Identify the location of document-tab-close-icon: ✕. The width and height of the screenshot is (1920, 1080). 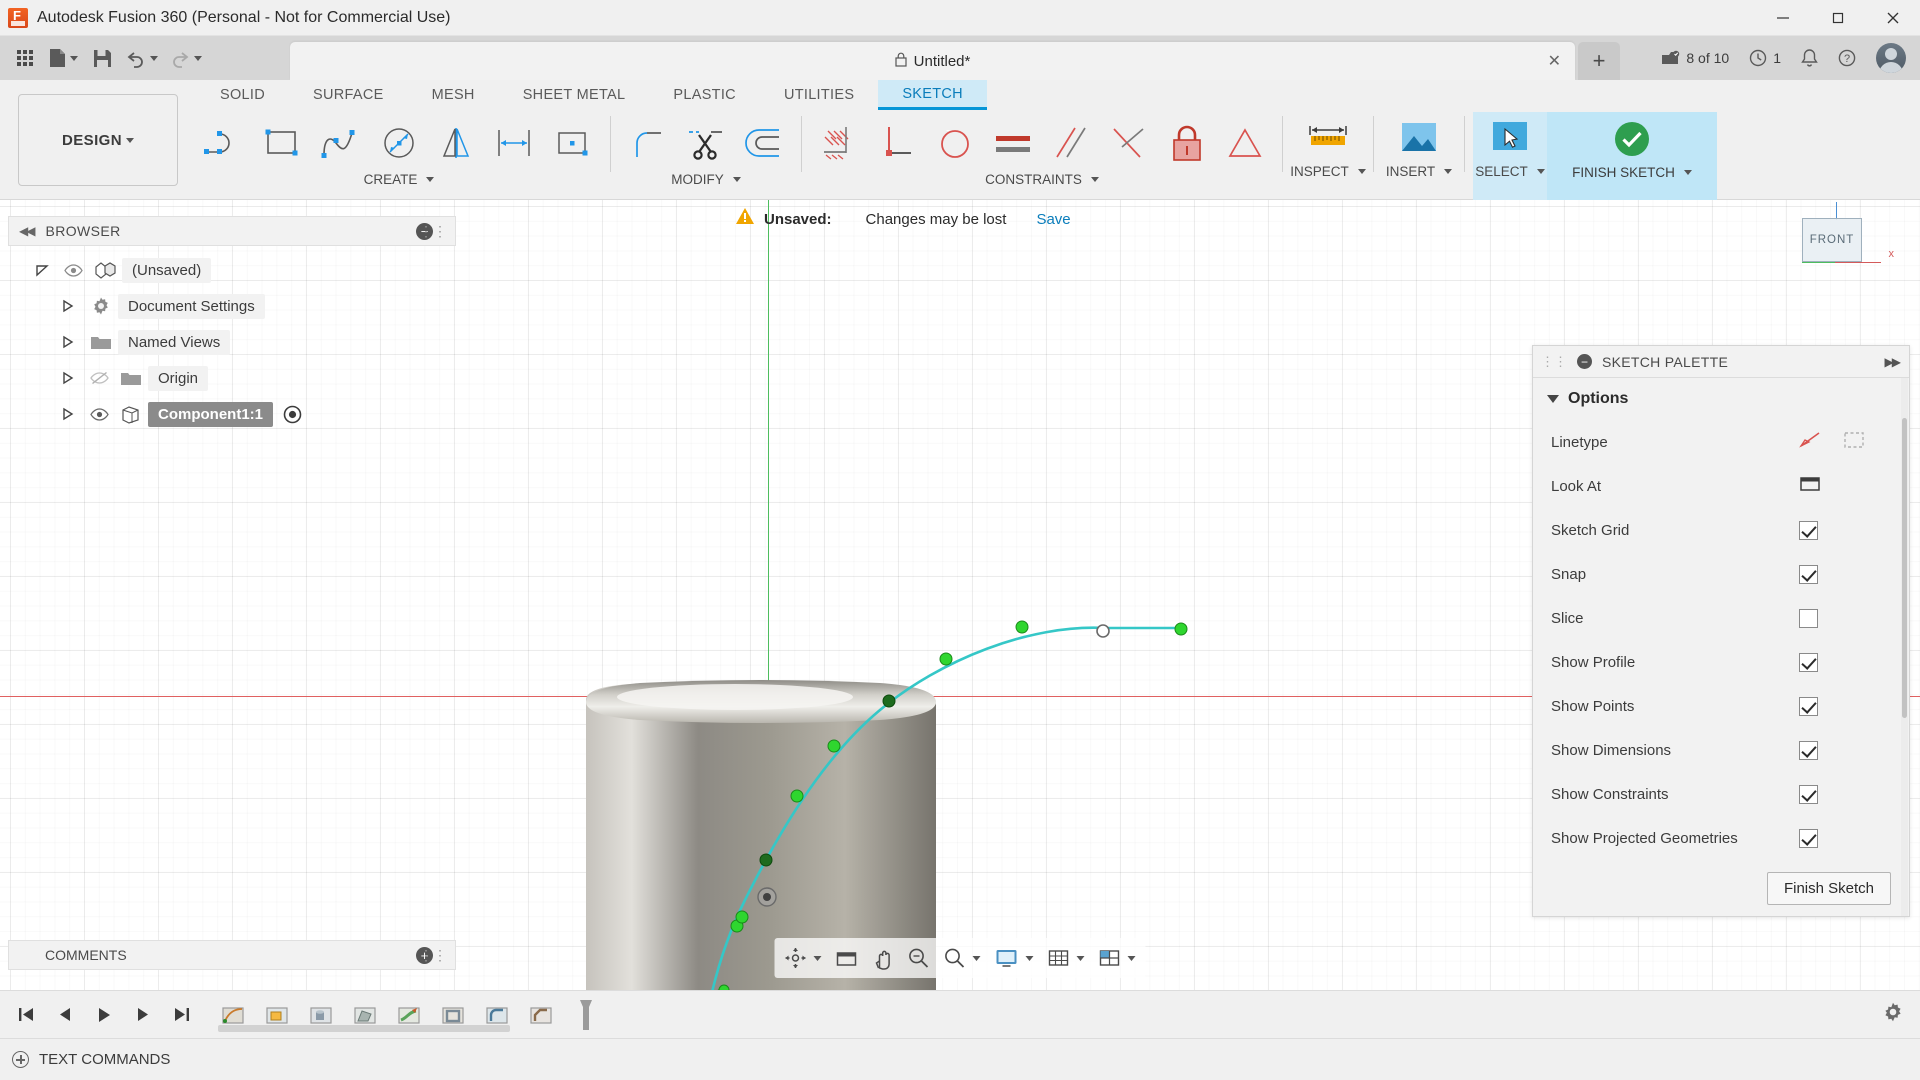
(1554, 61).